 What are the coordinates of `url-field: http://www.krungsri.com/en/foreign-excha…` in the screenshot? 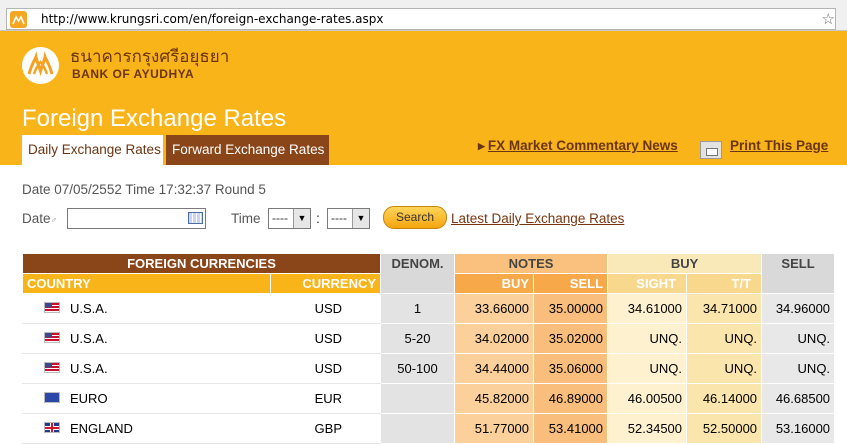 It's located at (421, 19).